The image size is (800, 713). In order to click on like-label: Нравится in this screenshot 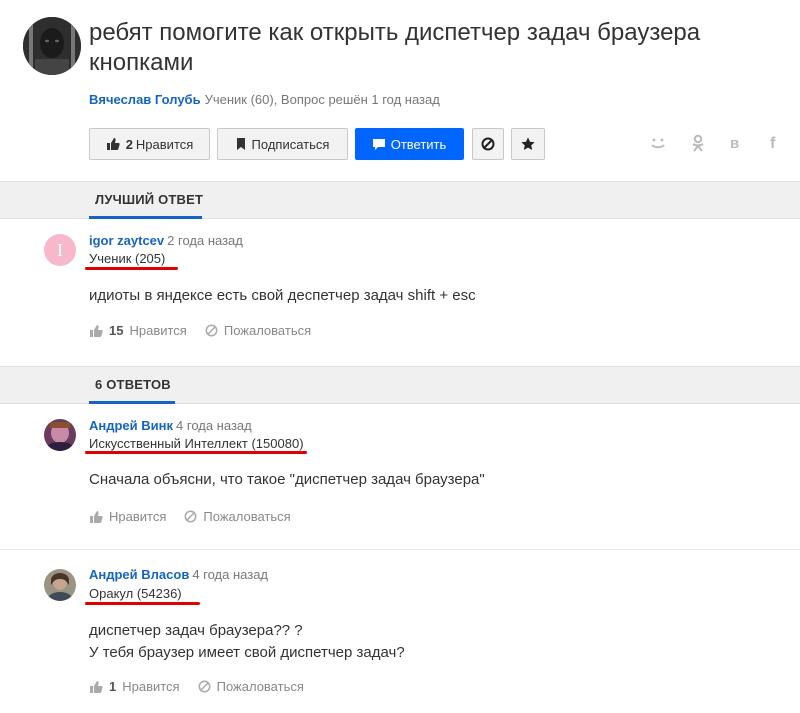, I will do `click(164, 144)`.